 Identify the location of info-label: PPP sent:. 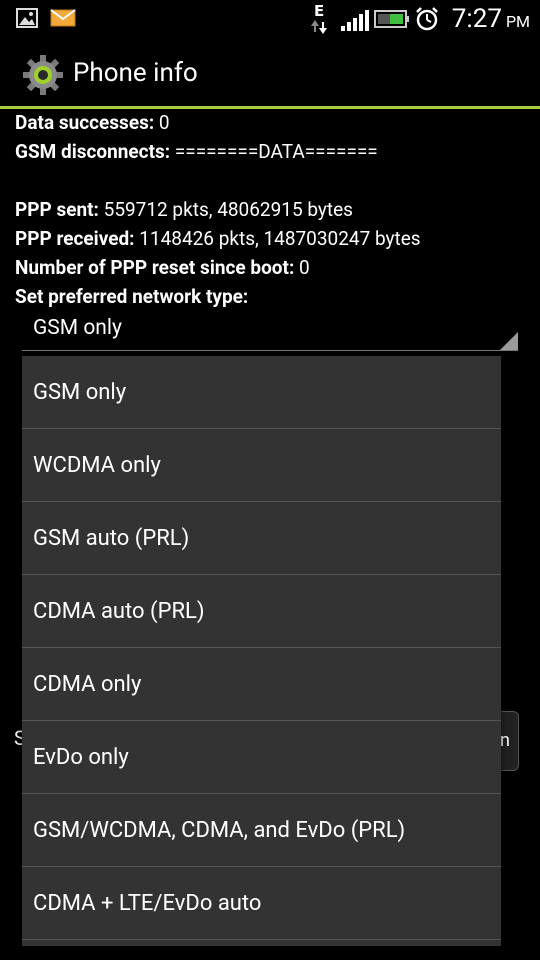
(57, 209).